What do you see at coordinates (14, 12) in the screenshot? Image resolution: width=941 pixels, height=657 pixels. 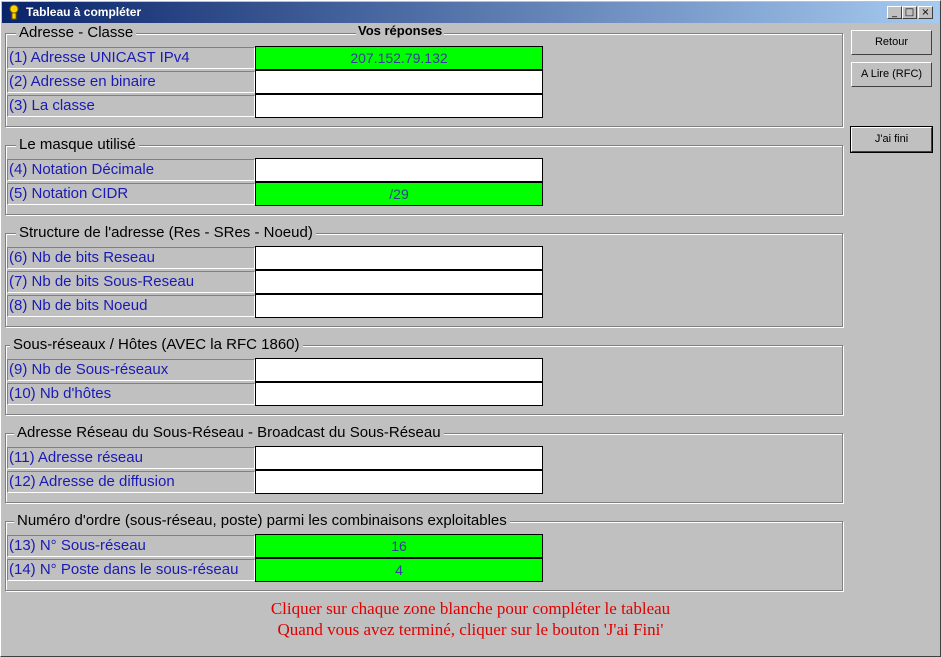 I see `app-icon` at bounding box center [14, 12].